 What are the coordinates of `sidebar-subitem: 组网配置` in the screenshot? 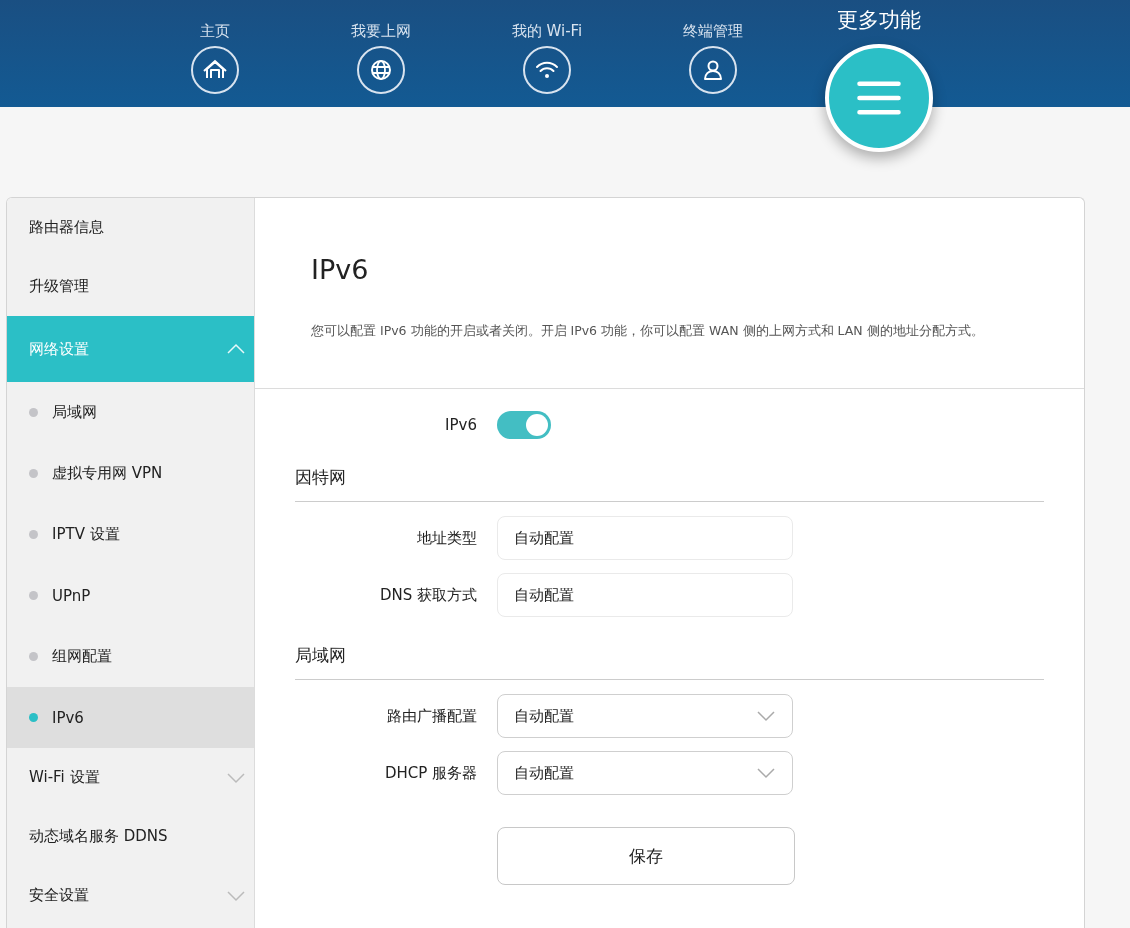 It's located at (130, 656).